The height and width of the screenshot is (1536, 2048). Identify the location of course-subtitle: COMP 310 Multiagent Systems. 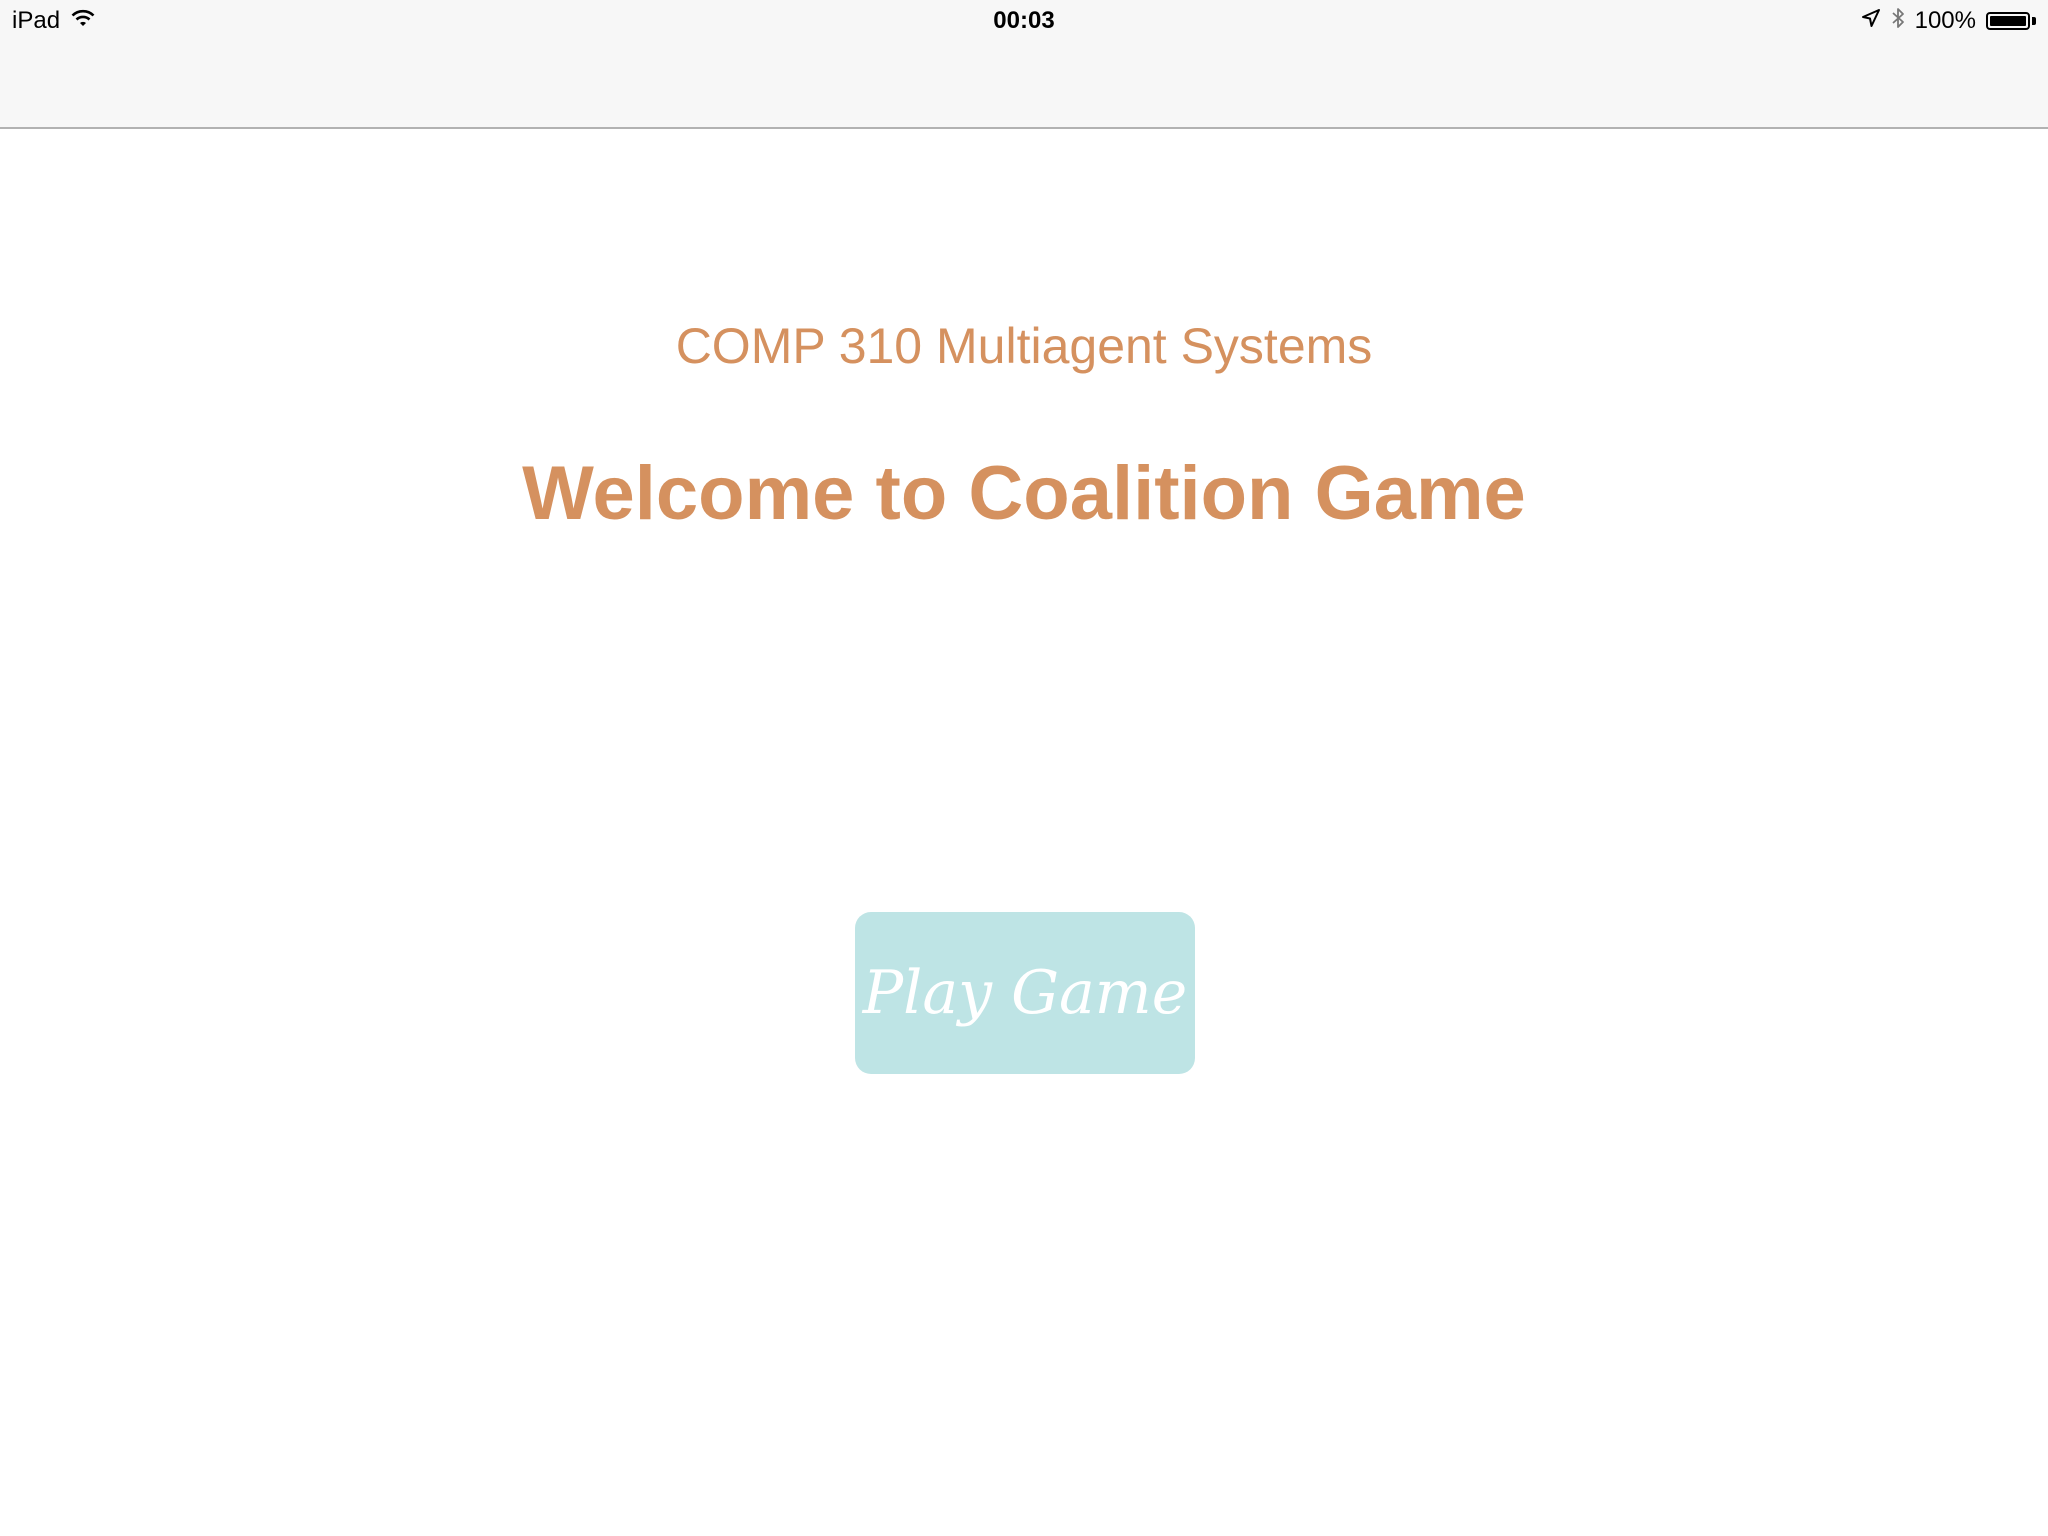
(1024, 346).